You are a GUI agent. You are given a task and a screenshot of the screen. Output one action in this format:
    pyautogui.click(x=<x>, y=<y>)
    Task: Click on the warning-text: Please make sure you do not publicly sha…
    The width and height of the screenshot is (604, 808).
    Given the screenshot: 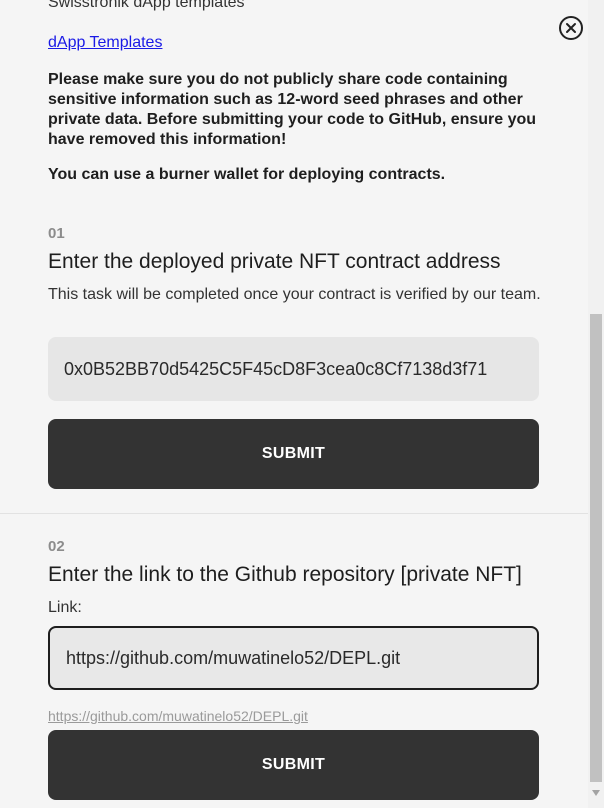 What is the action you would take?
    pyautogui.click(x=292, y=109)
    